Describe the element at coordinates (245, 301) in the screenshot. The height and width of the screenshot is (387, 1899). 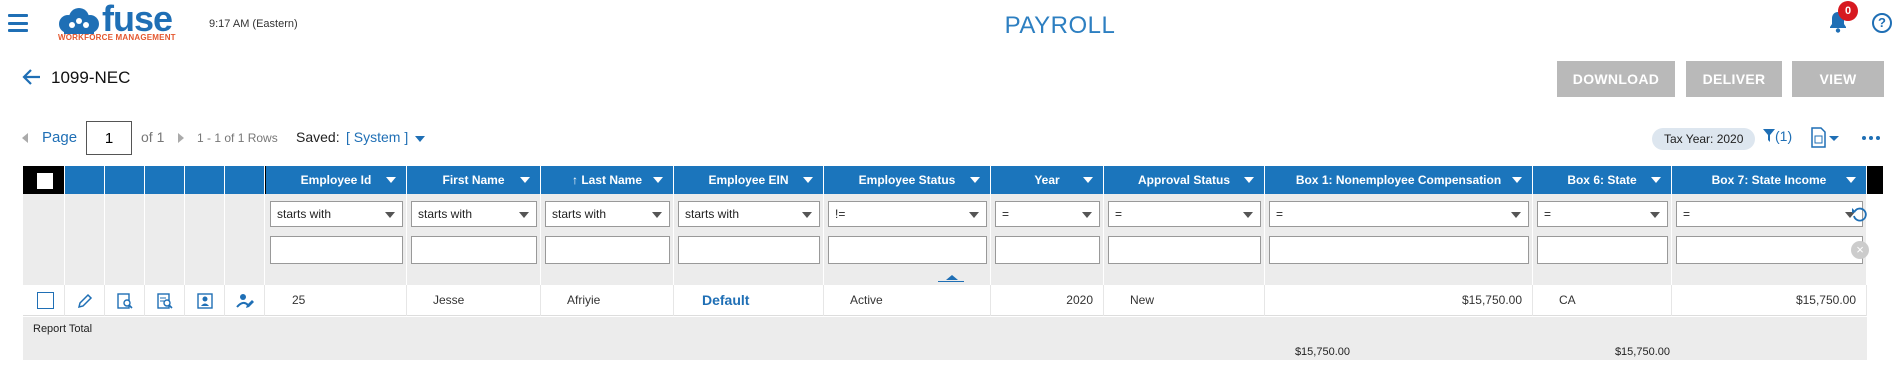
I see `edit-user-icon` at that location.